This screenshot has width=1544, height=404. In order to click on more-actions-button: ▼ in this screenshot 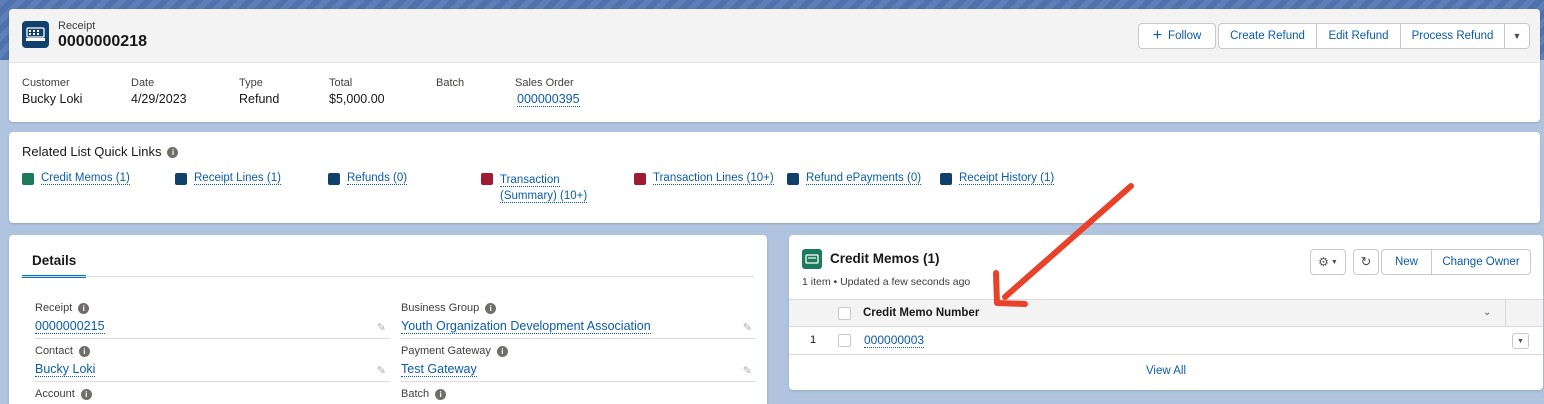, I will do `click(1517, 36)`.